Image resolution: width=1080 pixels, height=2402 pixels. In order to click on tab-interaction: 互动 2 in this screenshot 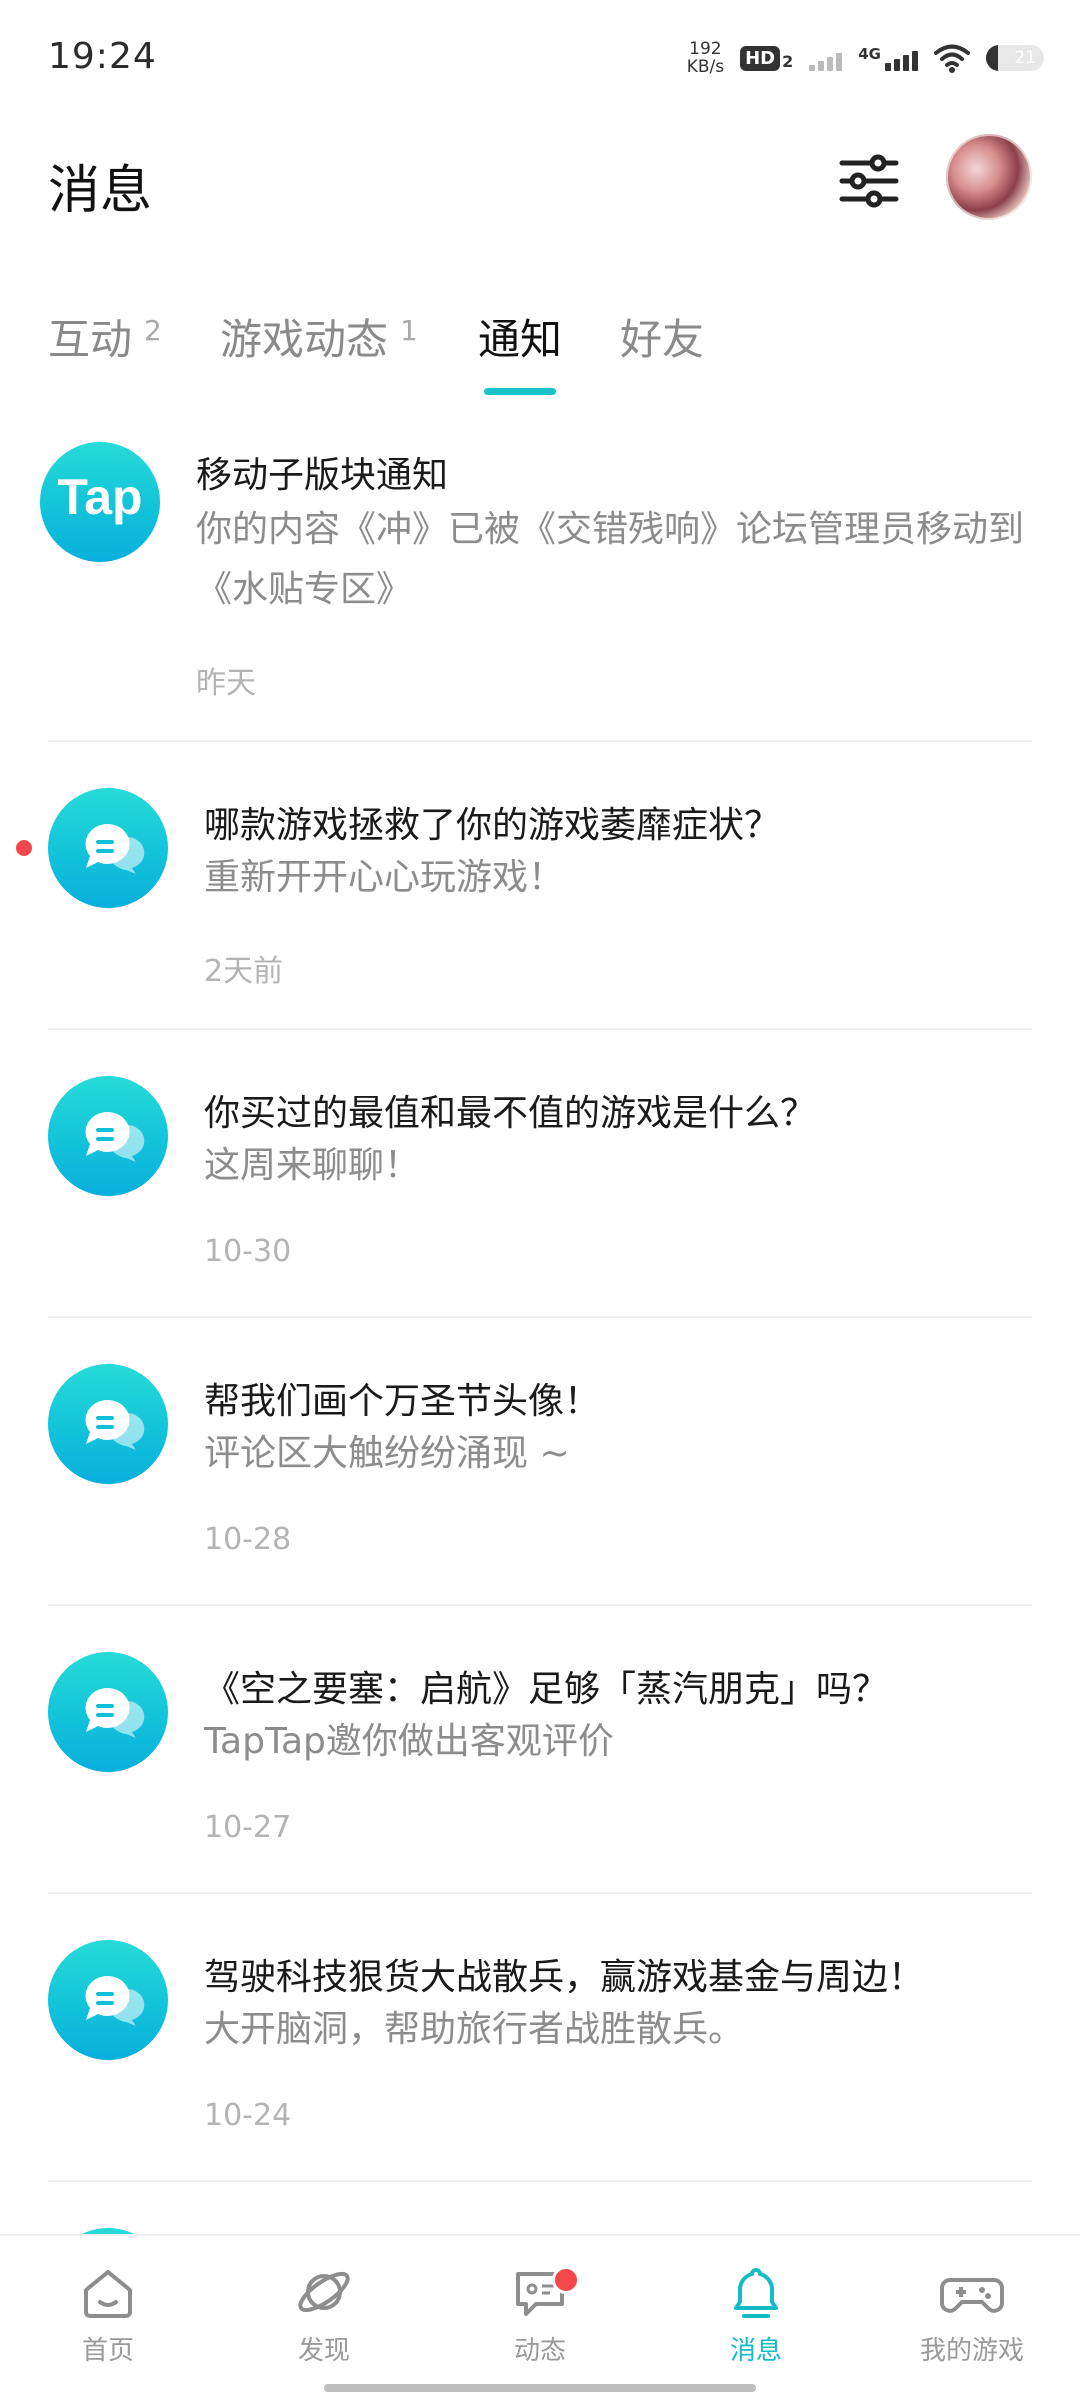, I will do `click(105, 336)`.